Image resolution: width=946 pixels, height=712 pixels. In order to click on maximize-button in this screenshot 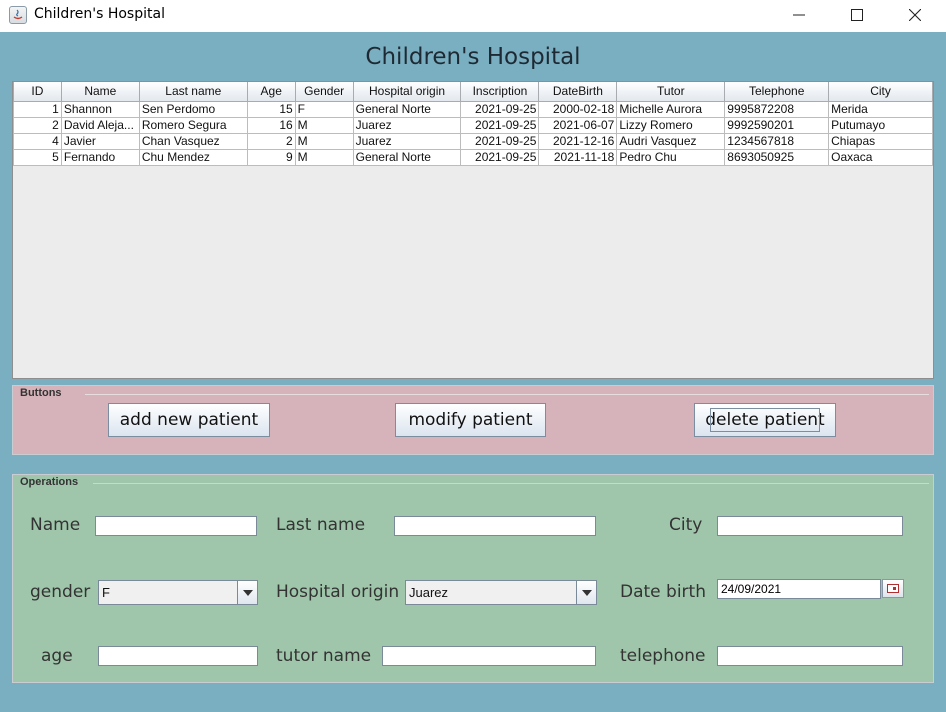, I will do `click(857, 15)`.